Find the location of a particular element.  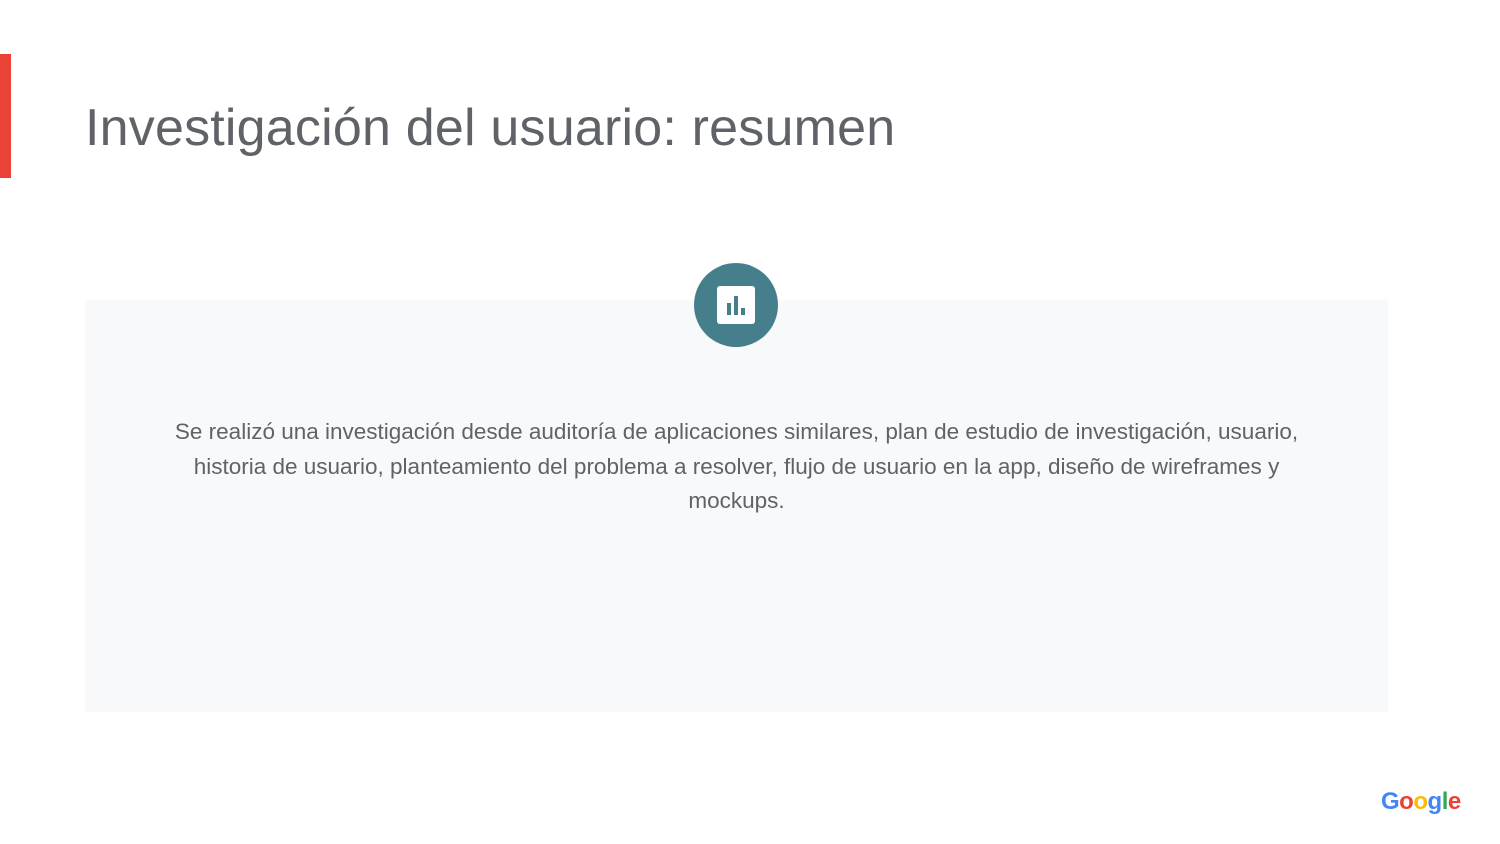

accent-bar is located at coordinates (5, 116).